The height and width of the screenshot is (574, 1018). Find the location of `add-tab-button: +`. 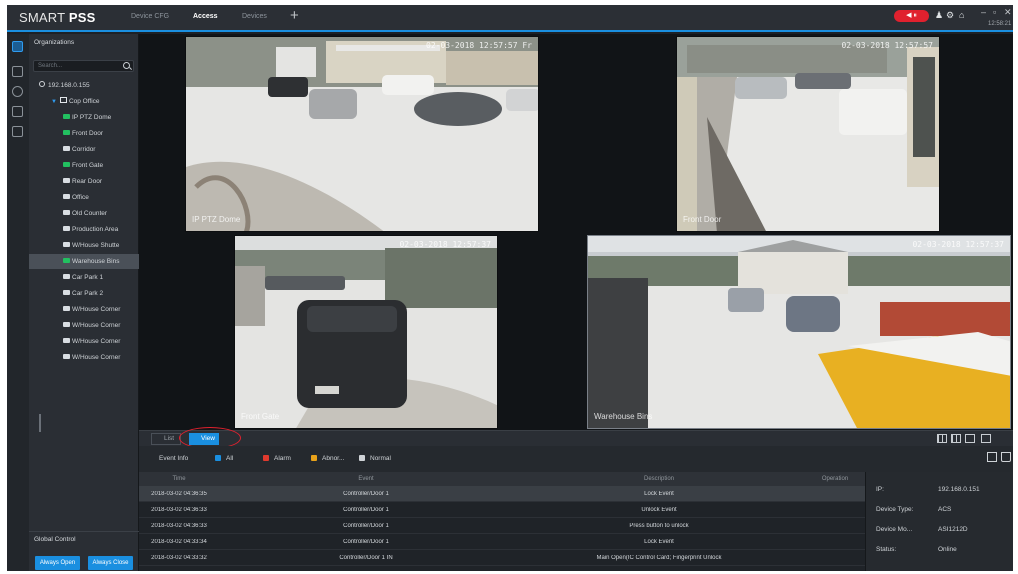

add-tab-button: + is located at coordinates (294, 15).